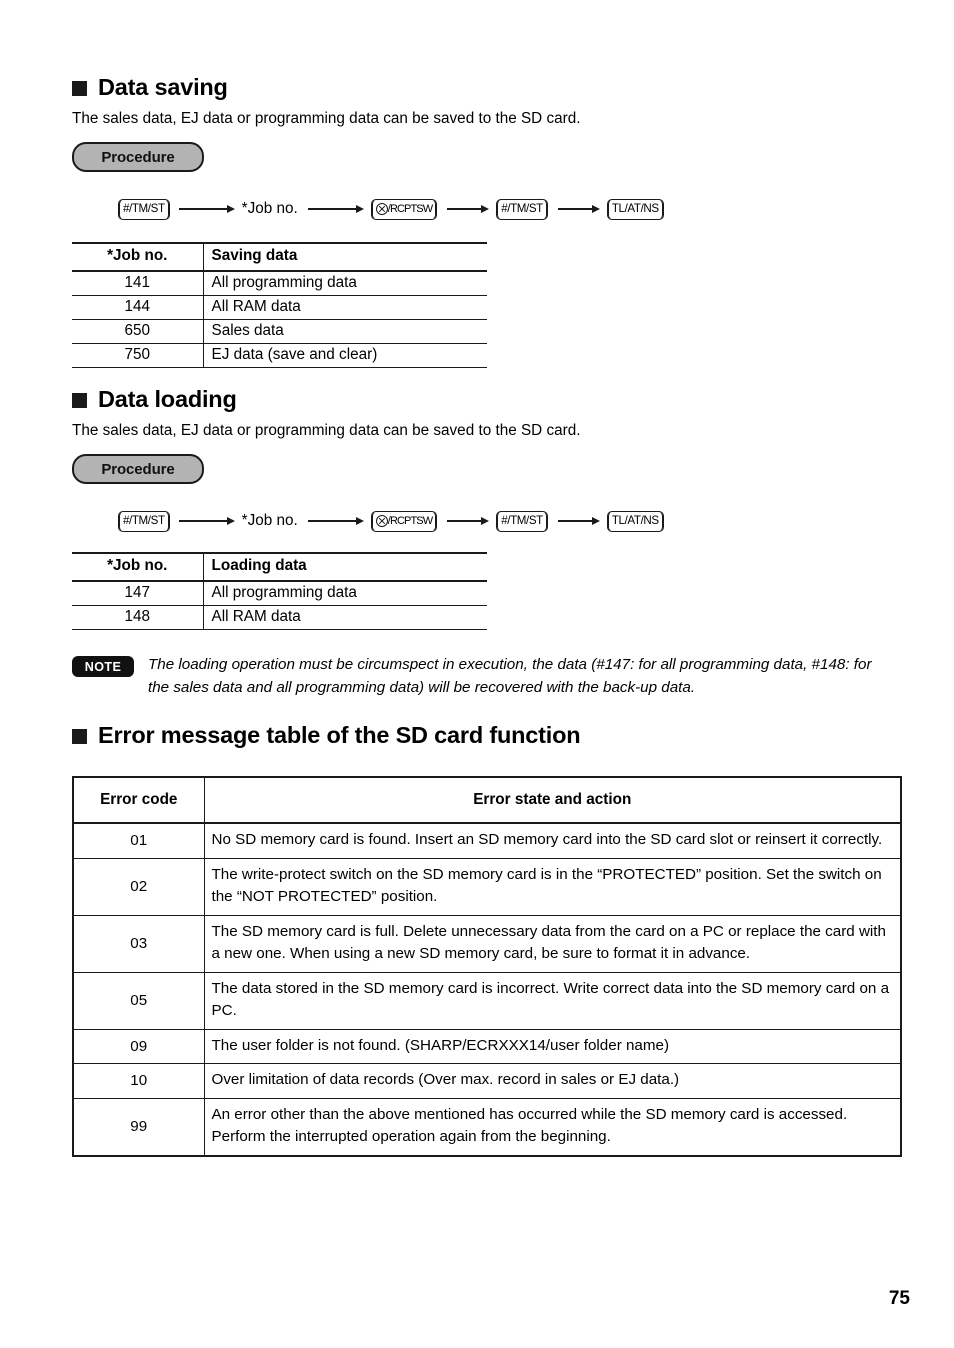  Describe the element at coordinates (138, 1127) in the screenshot. I see `error-code: 99` at that location.